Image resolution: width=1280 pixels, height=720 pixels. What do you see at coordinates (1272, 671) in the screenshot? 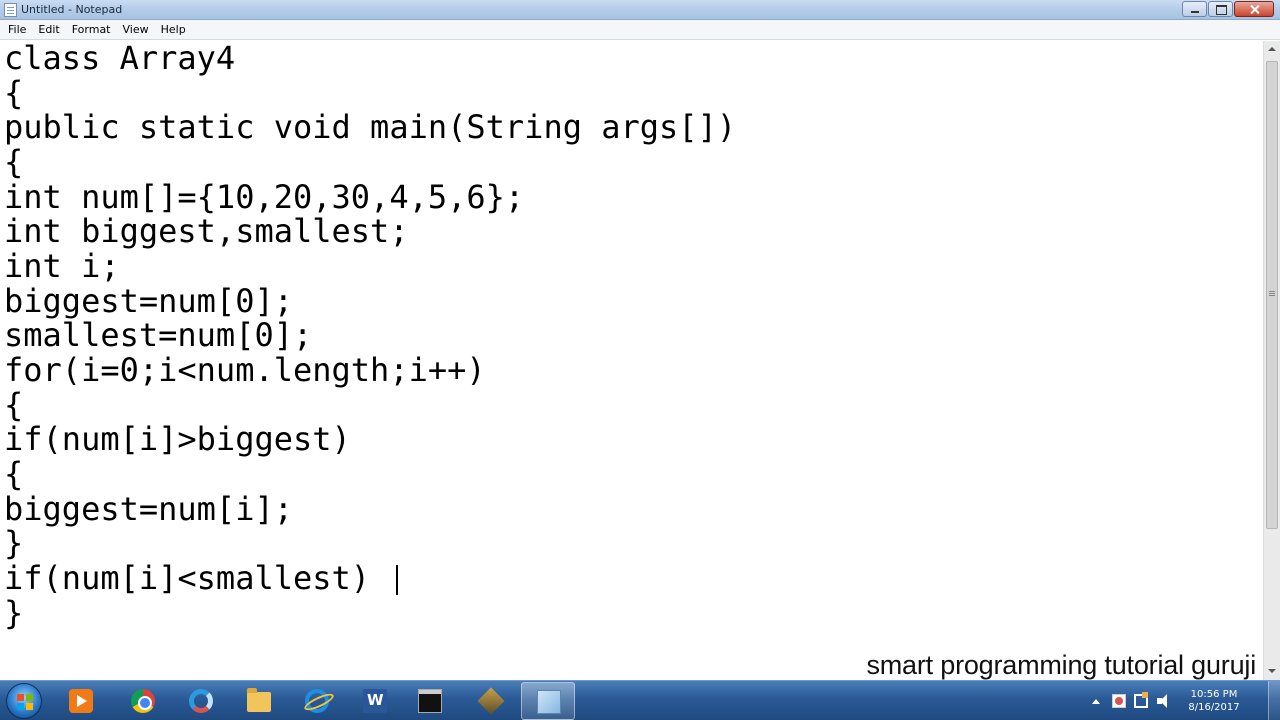
I see `scroll-down-arrow-icon` at bounding box center [1272, 671].